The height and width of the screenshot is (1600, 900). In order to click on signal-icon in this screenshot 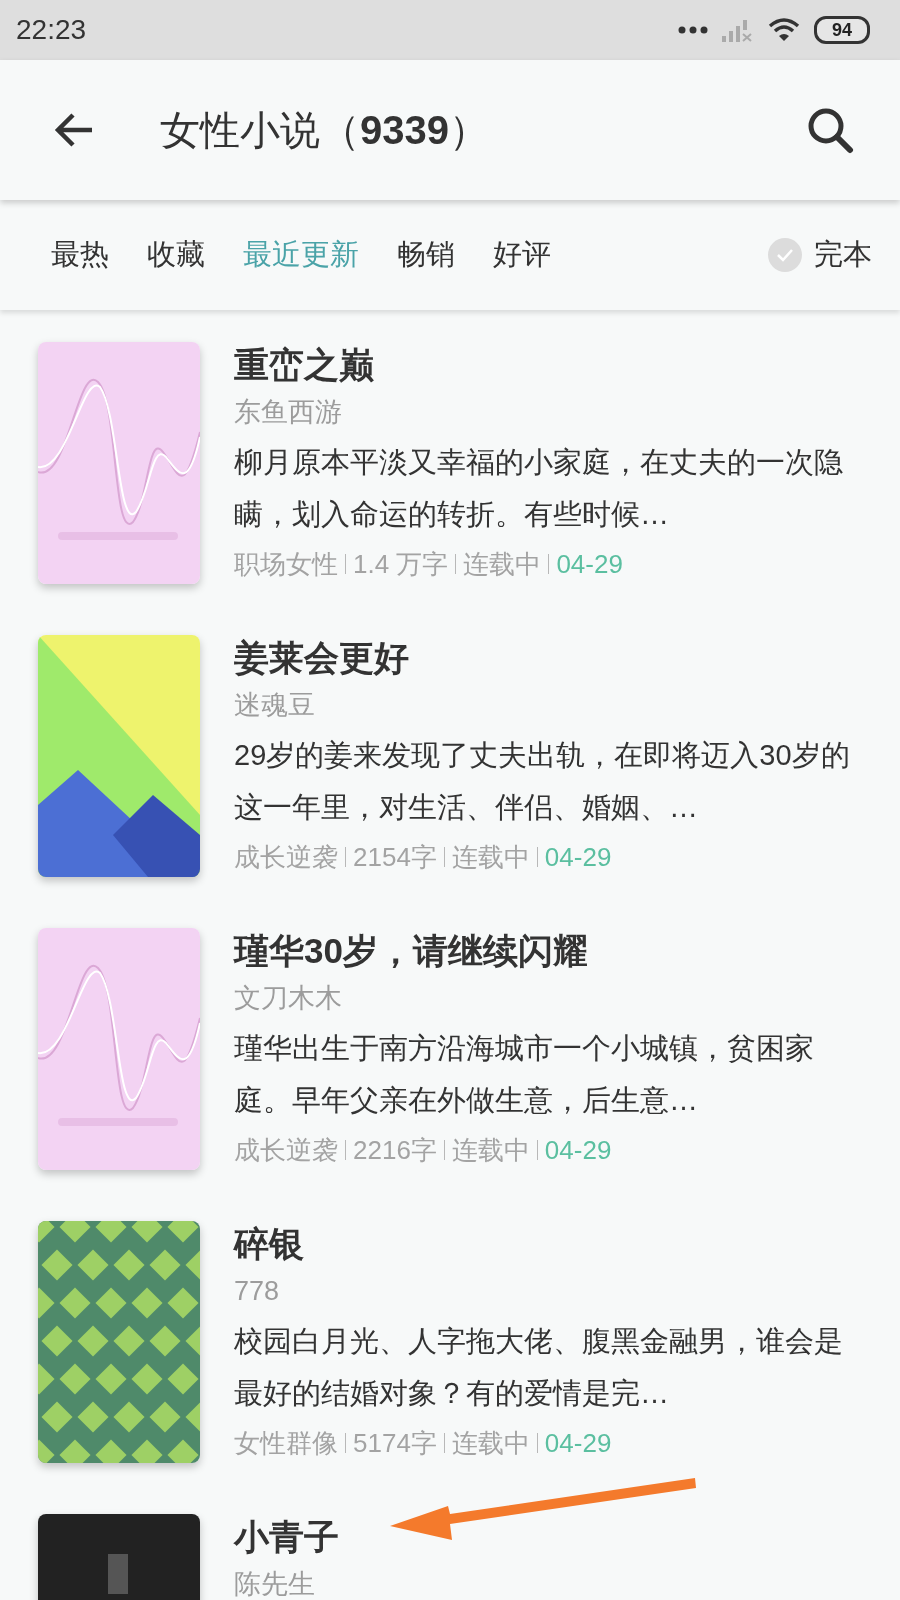, I will do `click(738, 30)`.